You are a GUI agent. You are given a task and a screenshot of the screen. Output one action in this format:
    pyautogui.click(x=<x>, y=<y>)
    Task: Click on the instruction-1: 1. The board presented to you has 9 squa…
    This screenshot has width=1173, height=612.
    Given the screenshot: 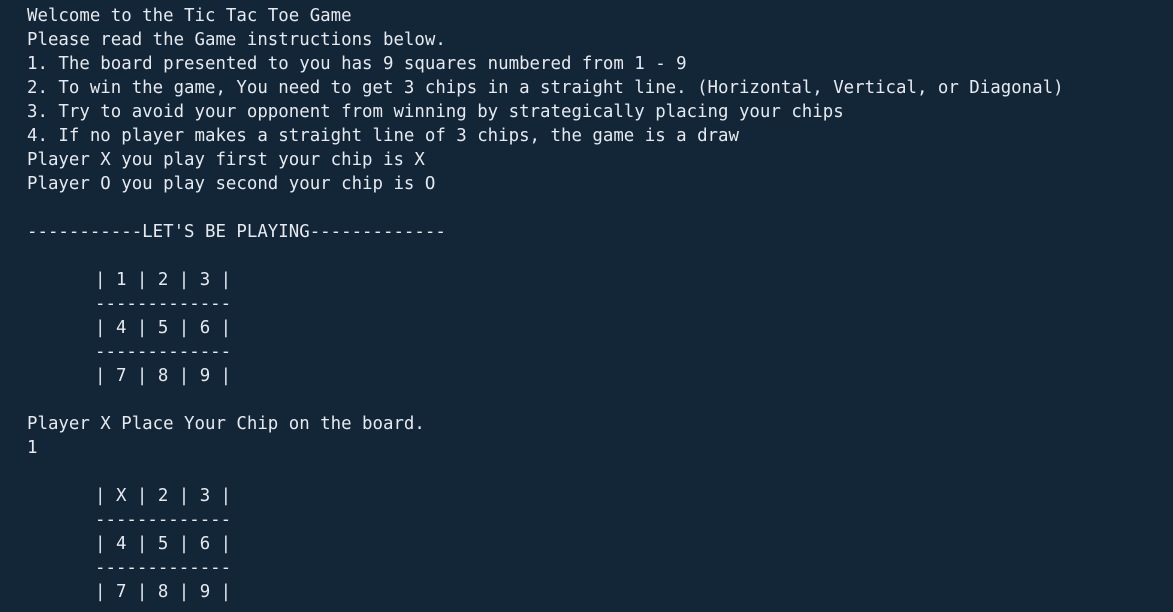 What is the action you would take?
    pyautogui.click(x=357, y=64)
    